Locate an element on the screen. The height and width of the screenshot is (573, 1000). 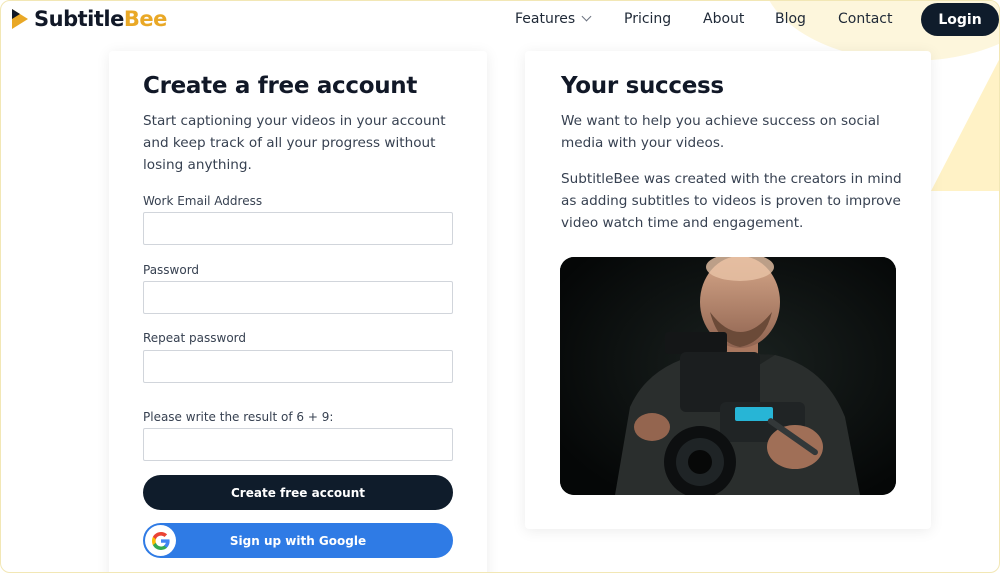
background-accent-shape is located at coordinates (965, 123).